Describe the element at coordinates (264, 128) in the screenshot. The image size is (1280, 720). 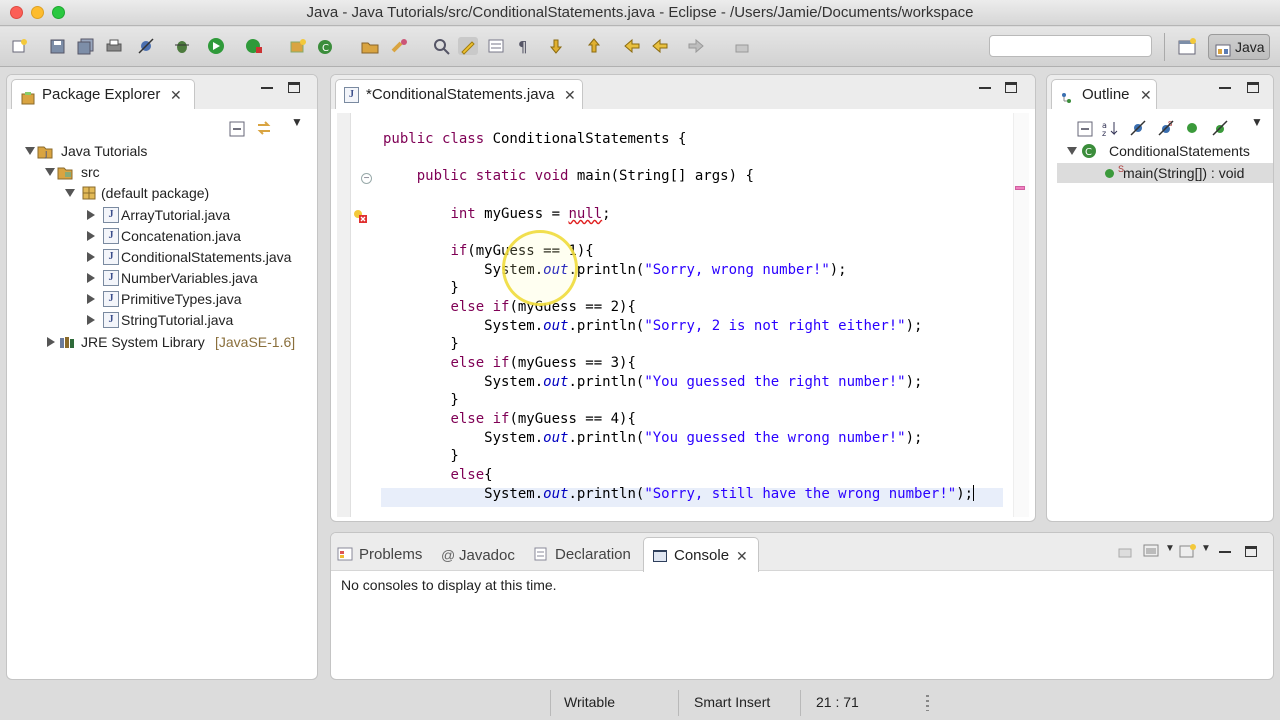
I see `link-with-editor-icon` at that location.